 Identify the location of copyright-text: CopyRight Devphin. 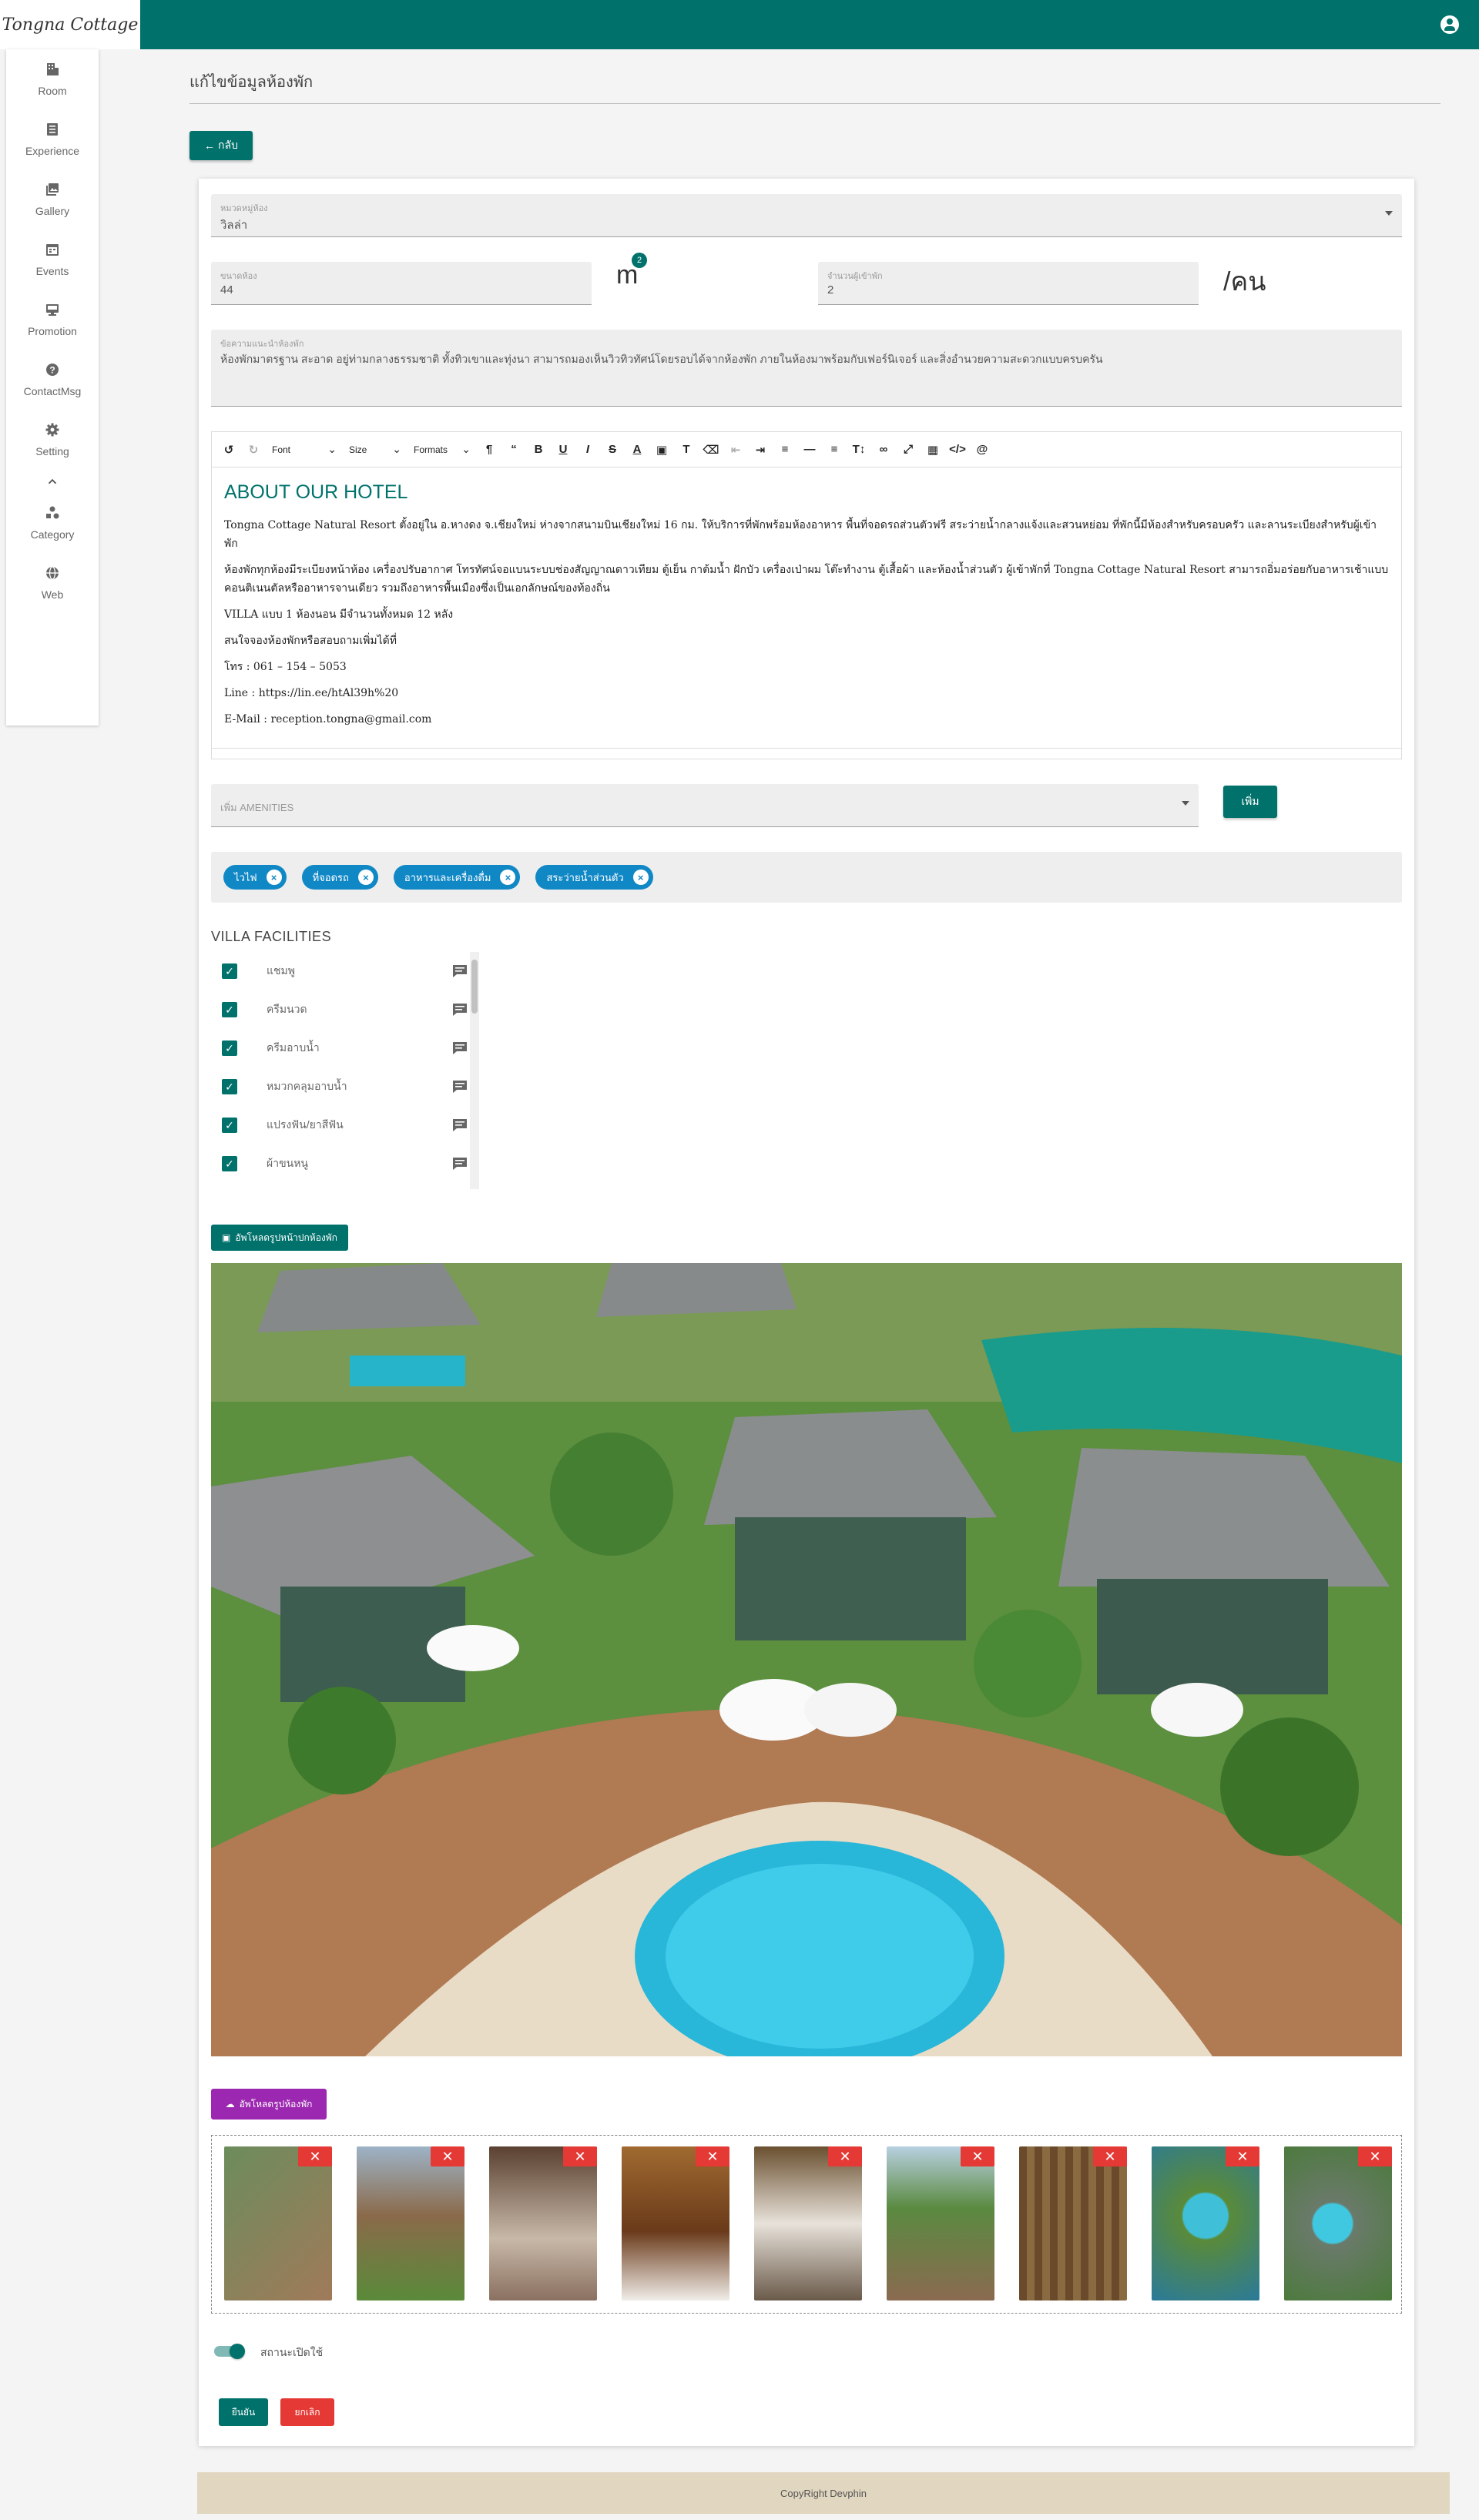
(823, 2493).